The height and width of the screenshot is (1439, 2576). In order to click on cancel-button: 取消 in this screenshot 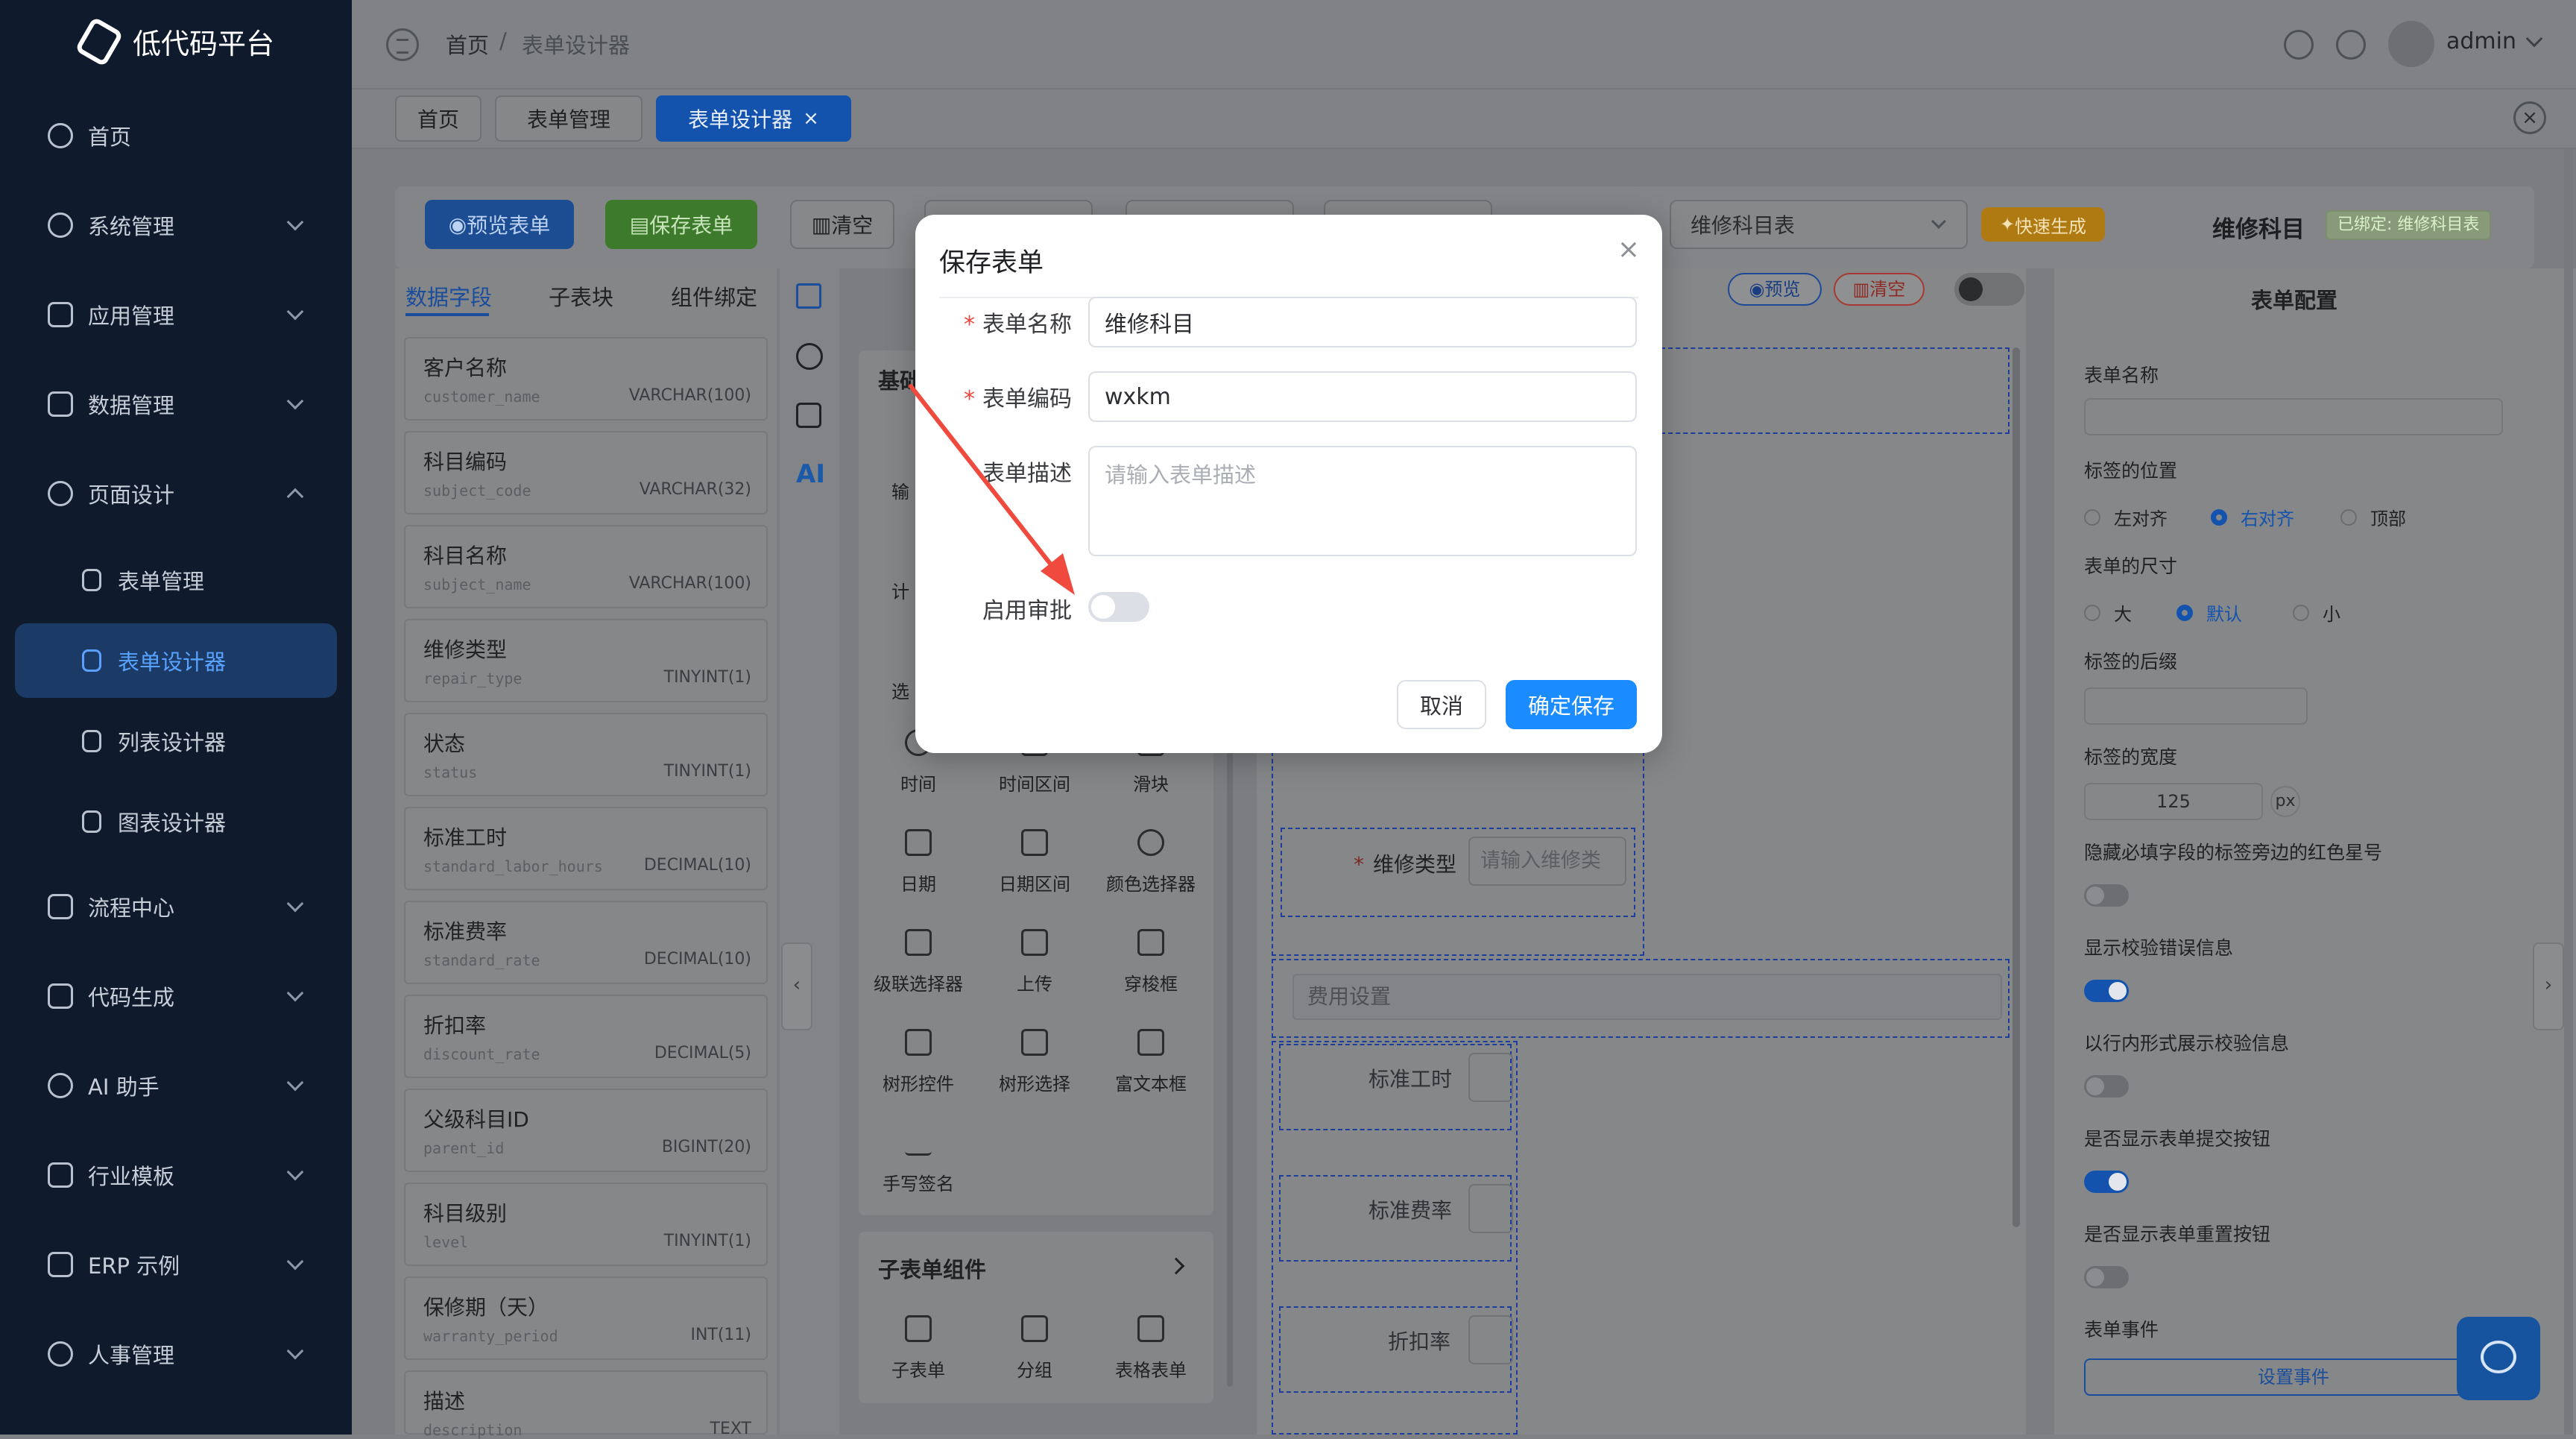, I will do `click(1441, 704)`.